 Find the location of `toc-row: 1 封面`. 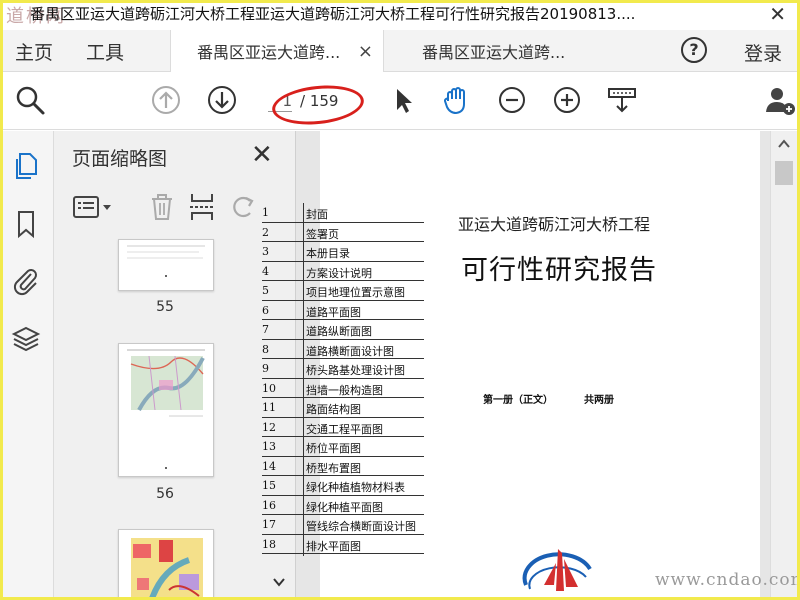

toc-row: 1 封面 is located at coordinates (343, 213).